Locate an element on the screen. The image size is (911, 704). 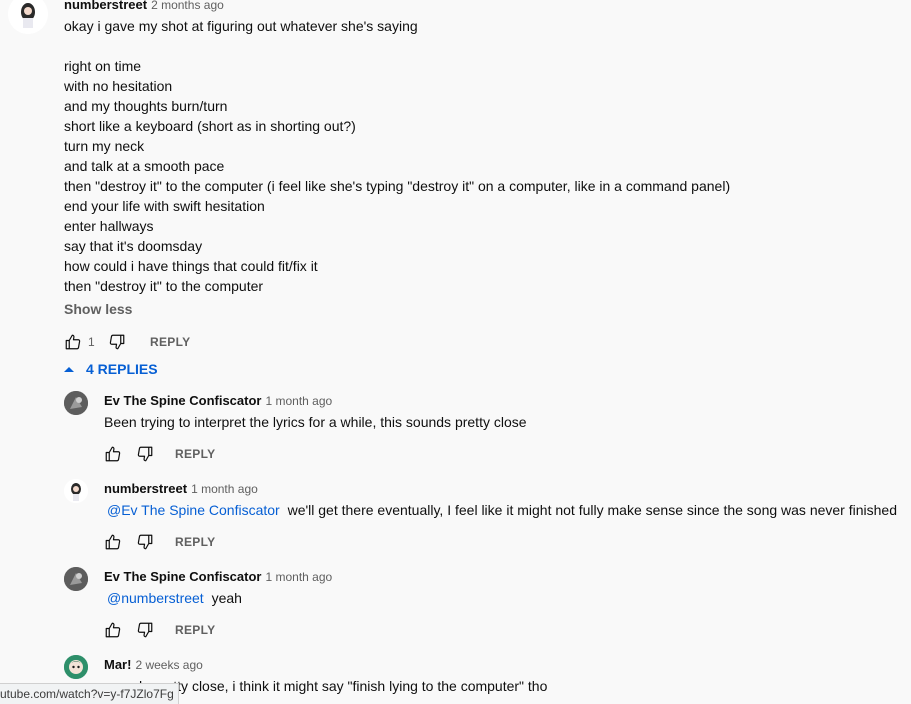
replies-toggle-label: 4 REPLIES is located at coordinates (122, 369).